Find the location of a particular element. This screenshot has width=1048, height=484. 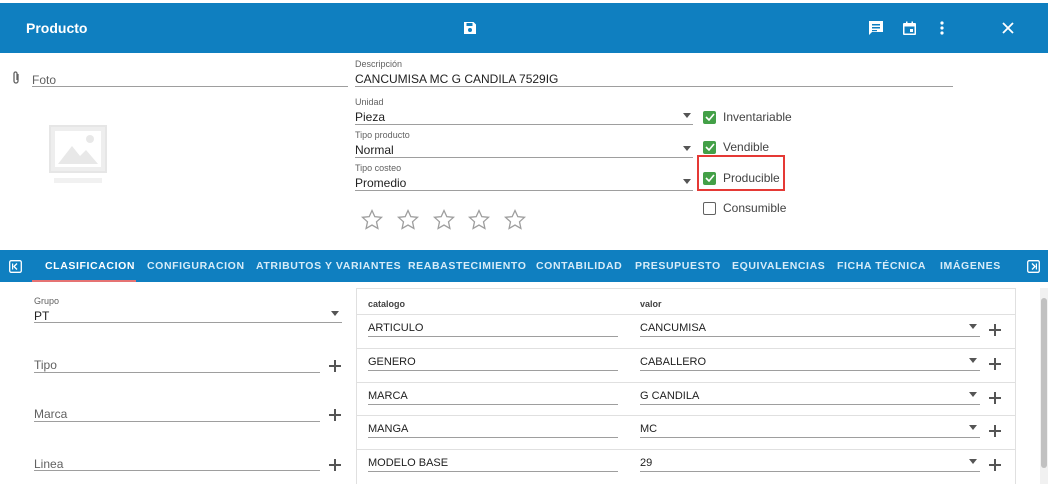

tipo-costeo-select: Tipo costeo Promedio is located at coordinates (380, 176).